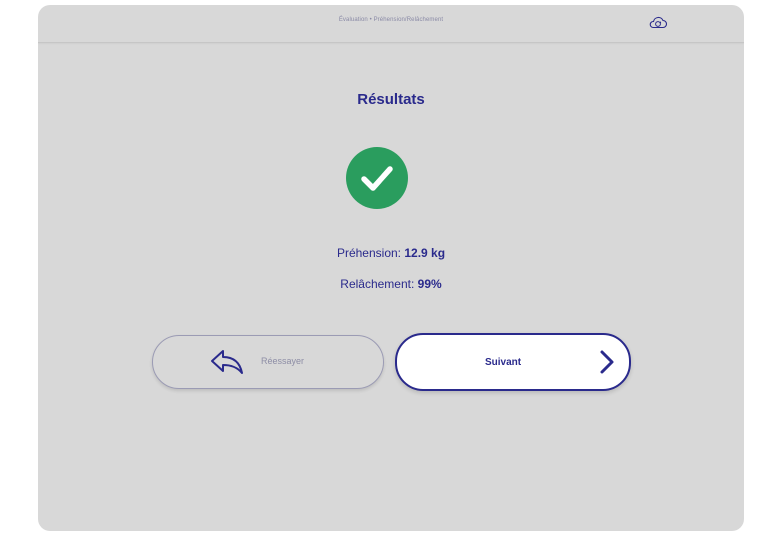 The width and height of the screenshot is (765, 534). Describe the element at coordinates (377, 178) in the screenshot. I see `check-circle-icon` at that location.